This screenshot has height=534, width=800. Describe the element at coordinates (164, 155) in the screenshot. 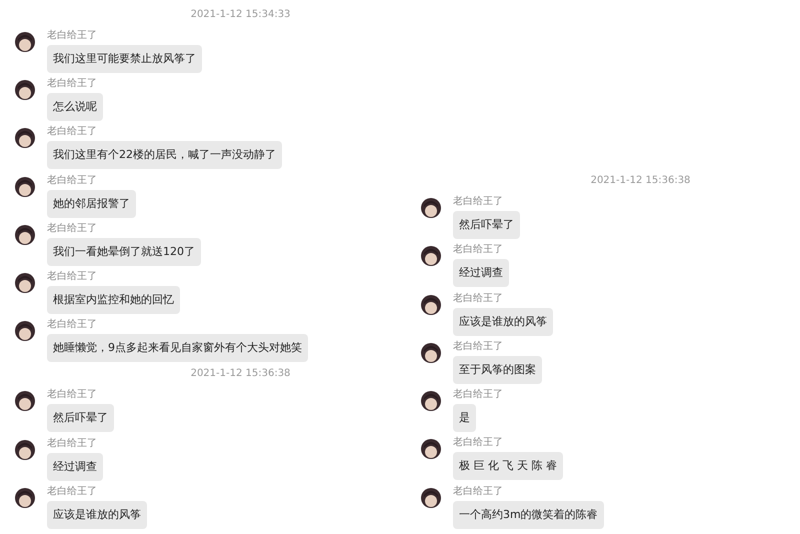

I see `message-bubble: 我们这里有个22楼的居民，喊了一声没动静了` at that location.